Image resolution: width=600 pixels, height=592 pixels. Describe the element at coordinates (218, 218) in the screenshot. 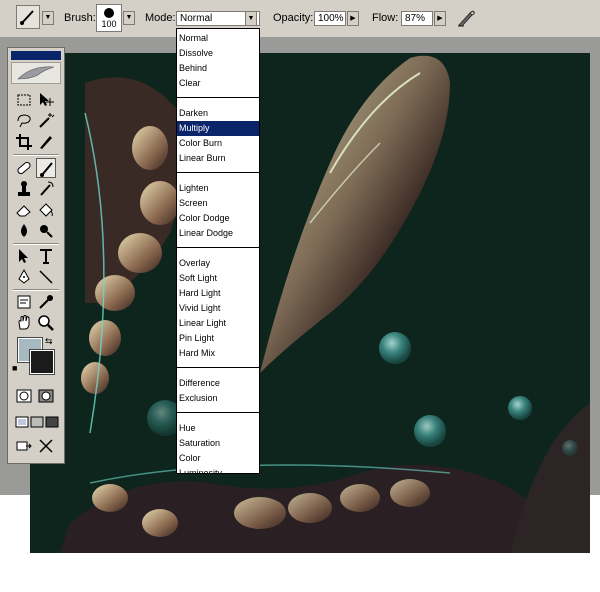

I see `blend-mode-option-color-dodge: Color Dodge` at that location.